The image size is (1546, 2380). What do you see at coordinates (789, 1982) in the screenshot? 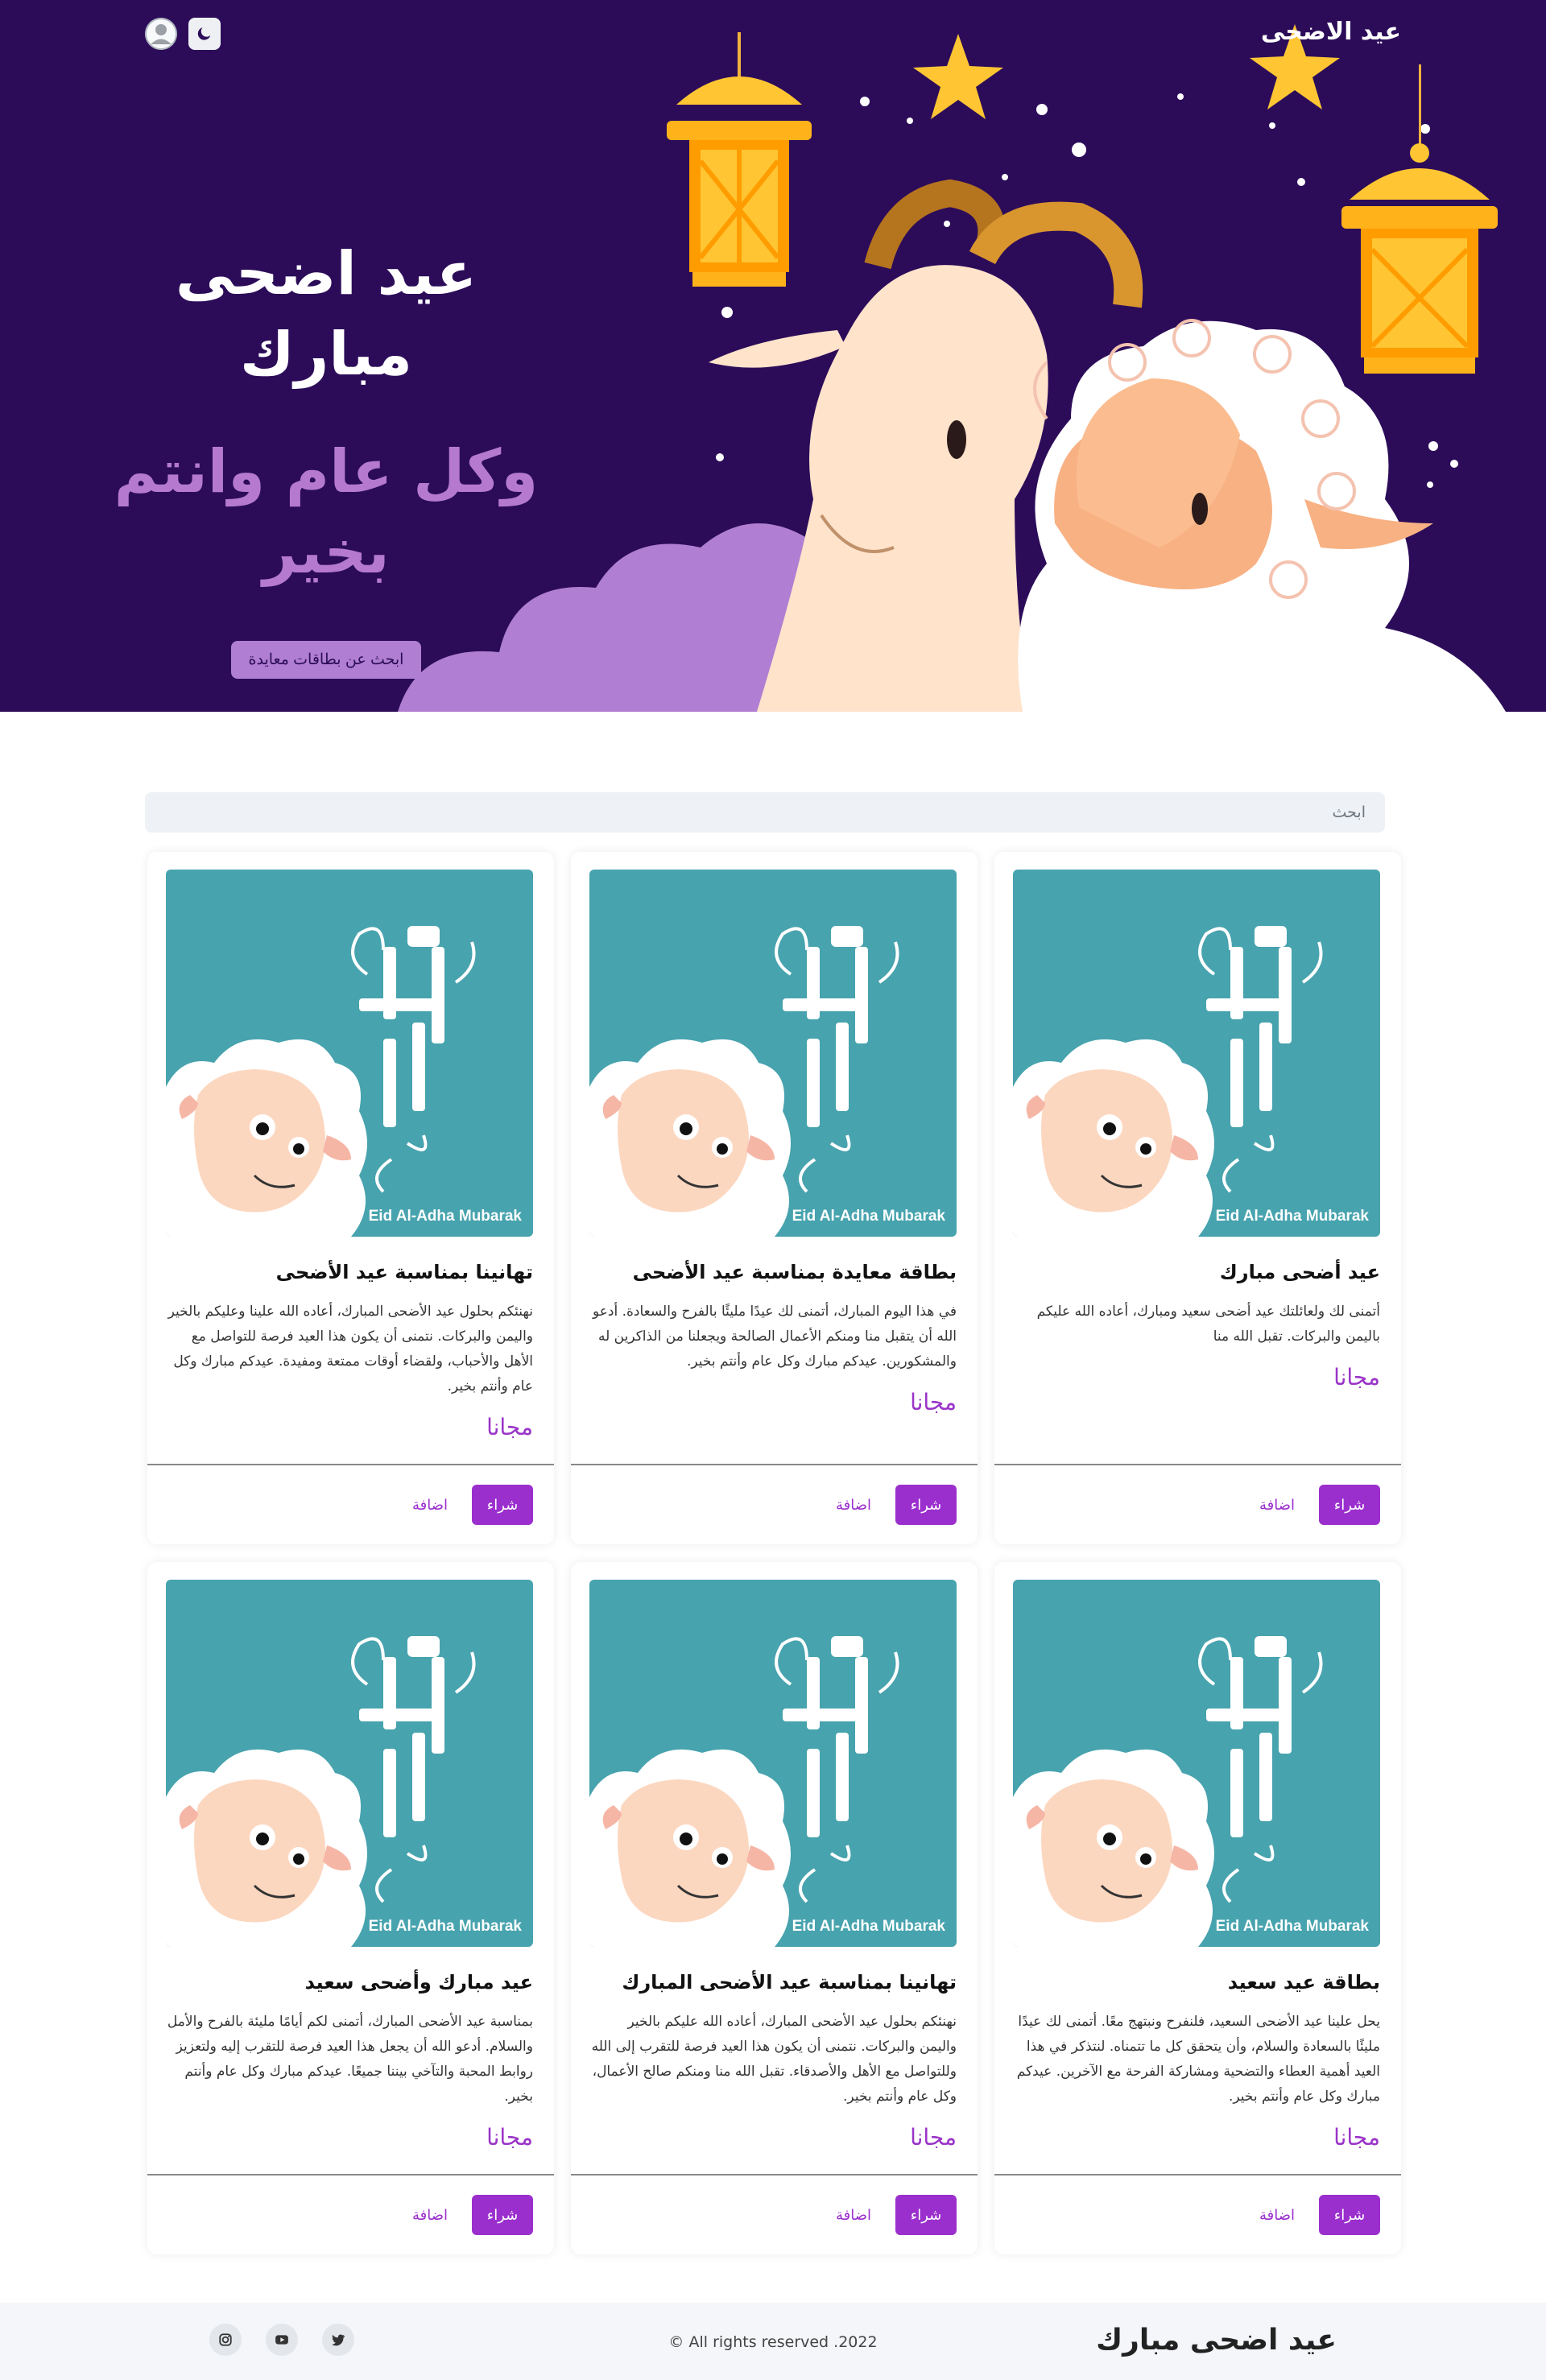
I see `card-title: تهانينا بمناسبة عيد الأضحى المبارك` at bounding box center [789, 1982].